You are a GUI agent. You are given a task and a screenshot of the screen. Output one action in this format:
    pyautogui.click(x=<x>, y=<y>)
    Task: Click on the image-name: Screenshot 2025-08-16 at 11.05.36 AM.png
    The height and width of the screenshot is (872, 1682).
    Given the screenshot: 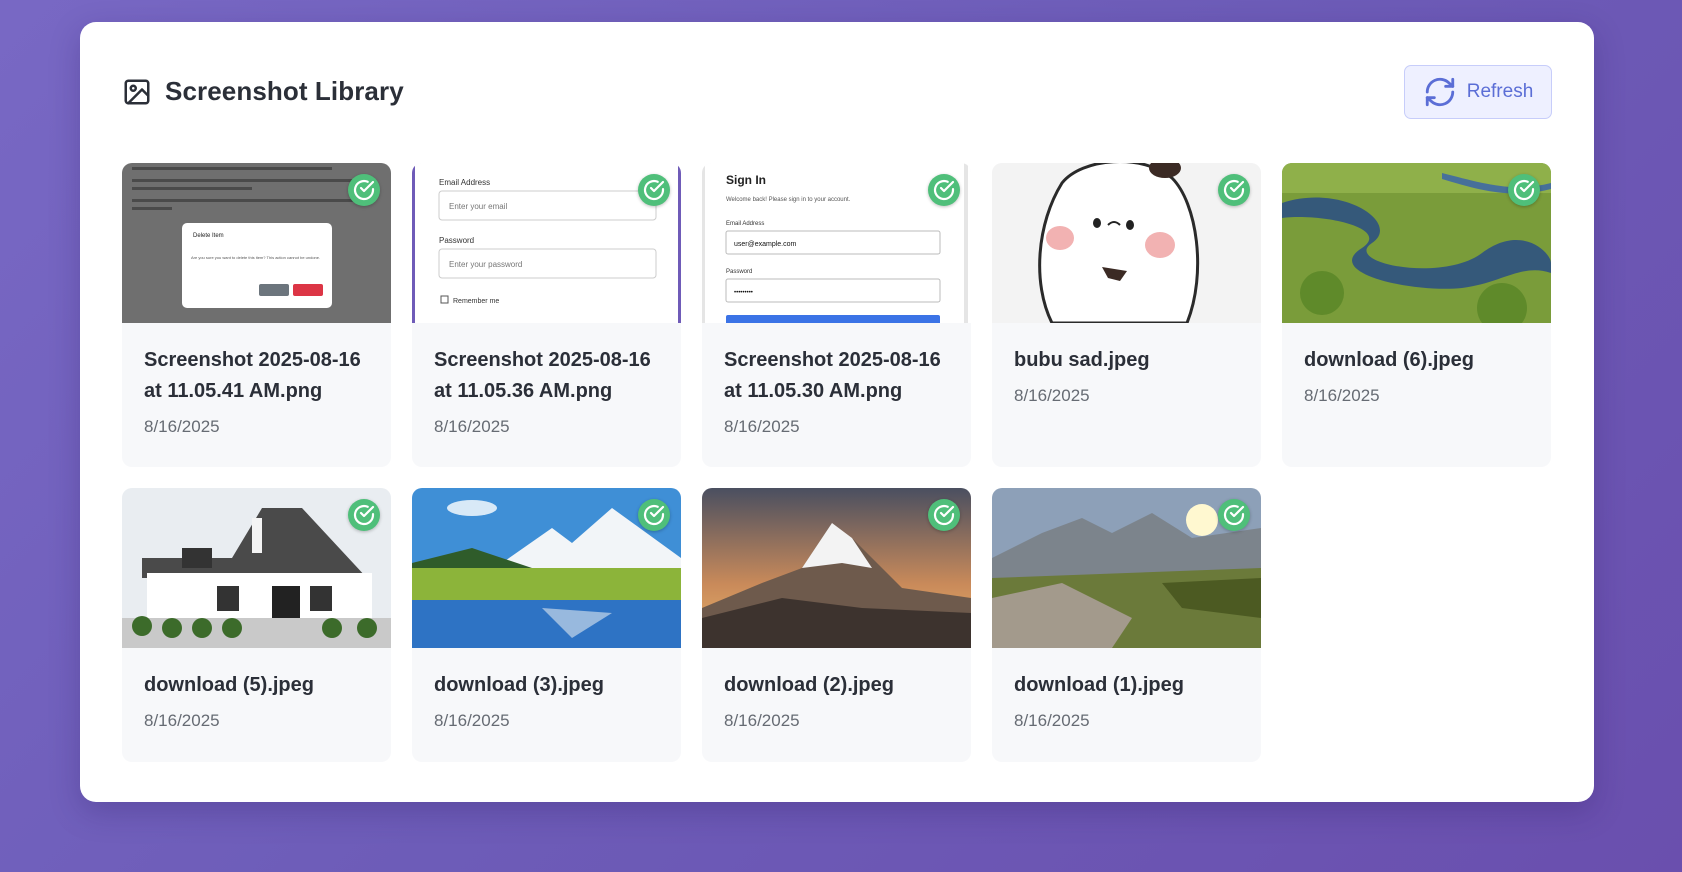 What is the action you would take?
    pyautogui.click(x=542, y=375)
    